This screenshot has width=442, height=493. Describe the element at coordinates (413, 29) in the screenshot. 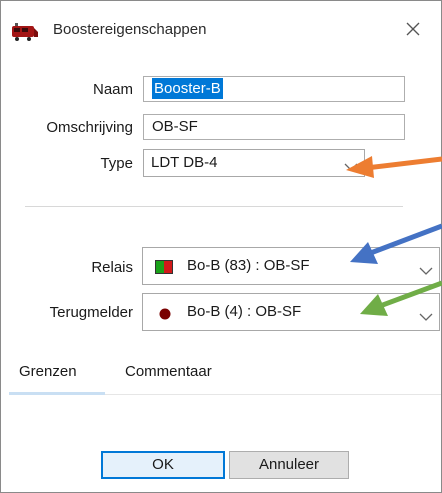

I see `close-icon` at that location.